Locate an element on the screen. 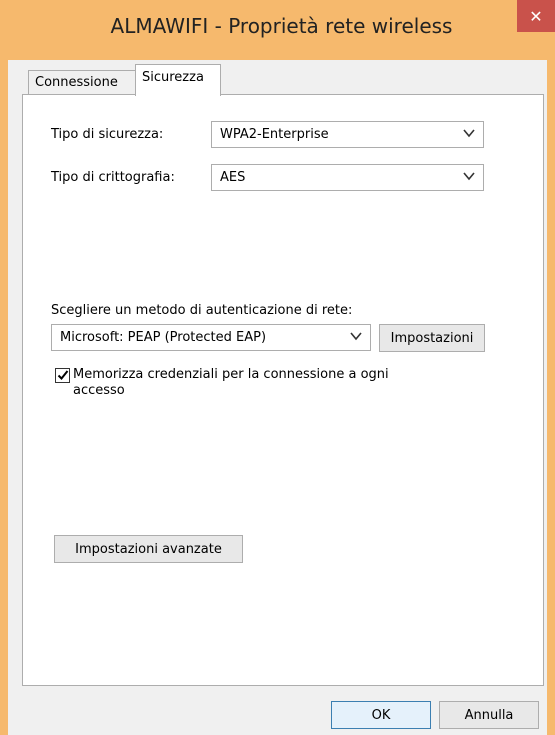 The height and width of the screenshot is (735, 555). checkmark-icon is located at coordinates (63, 375).